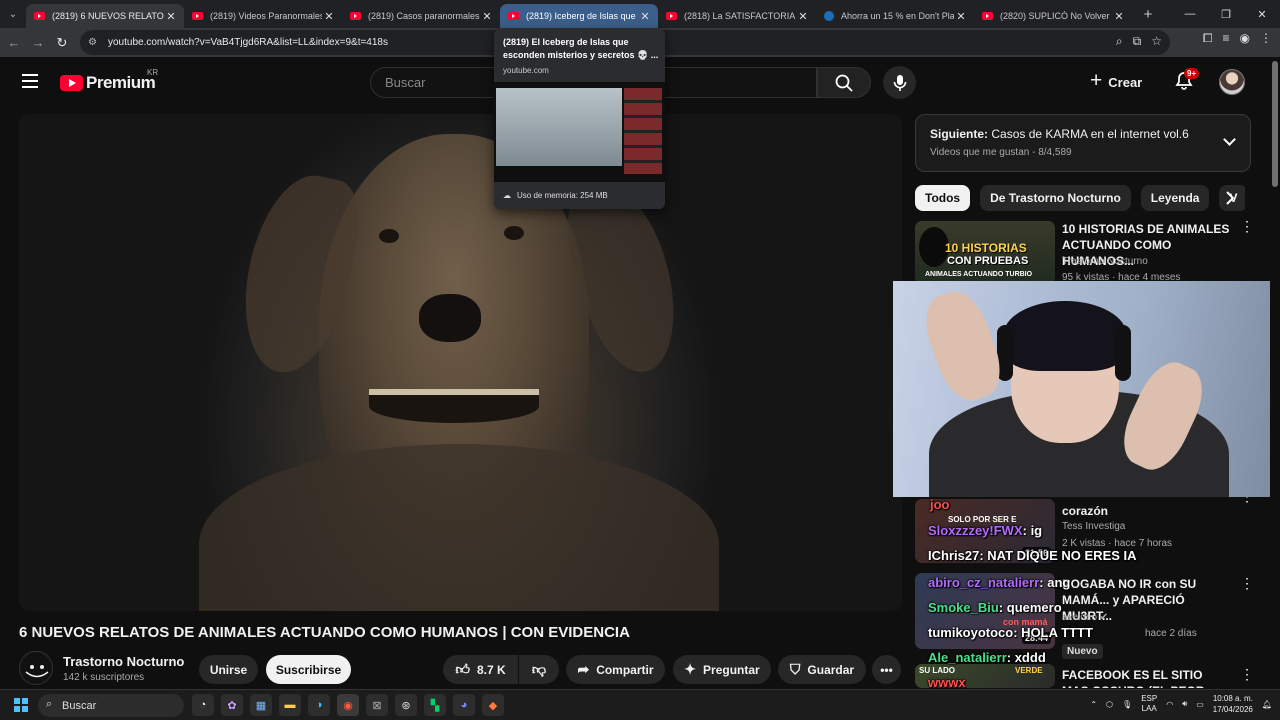  I want to click on subscribe-button: Suscribirse, so click(308, 669).